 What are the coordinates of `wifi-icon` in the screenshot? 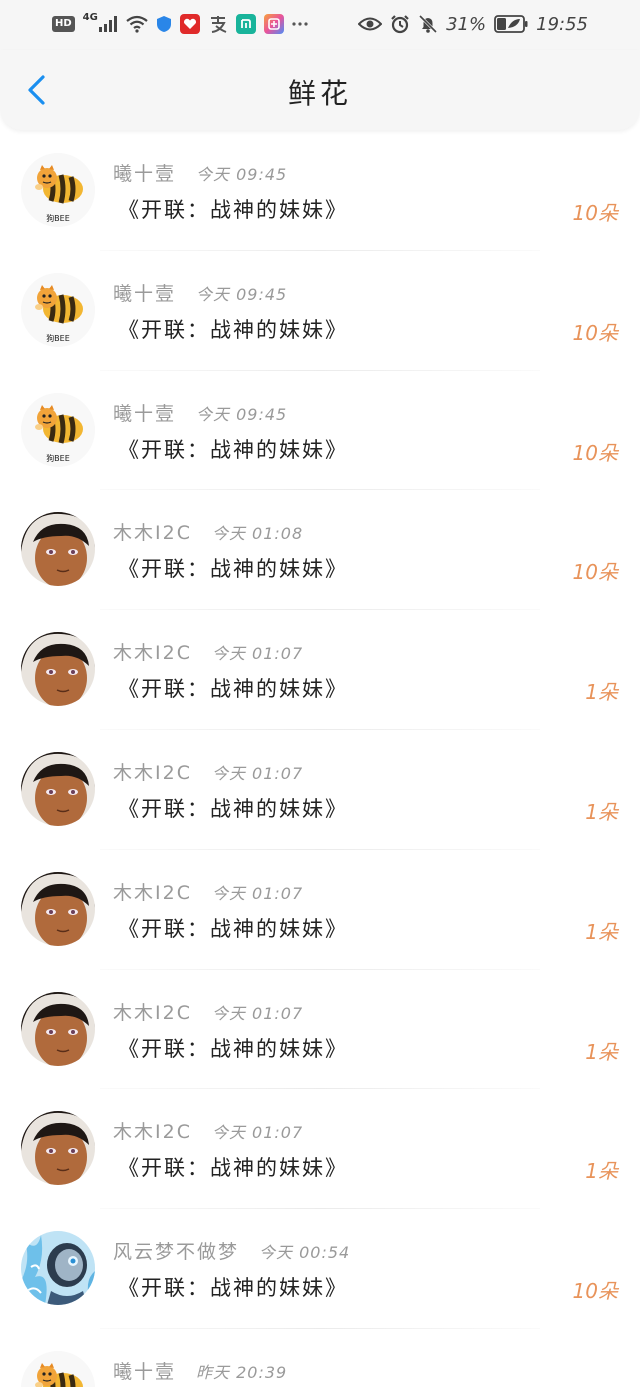 It's located at (137, 24).